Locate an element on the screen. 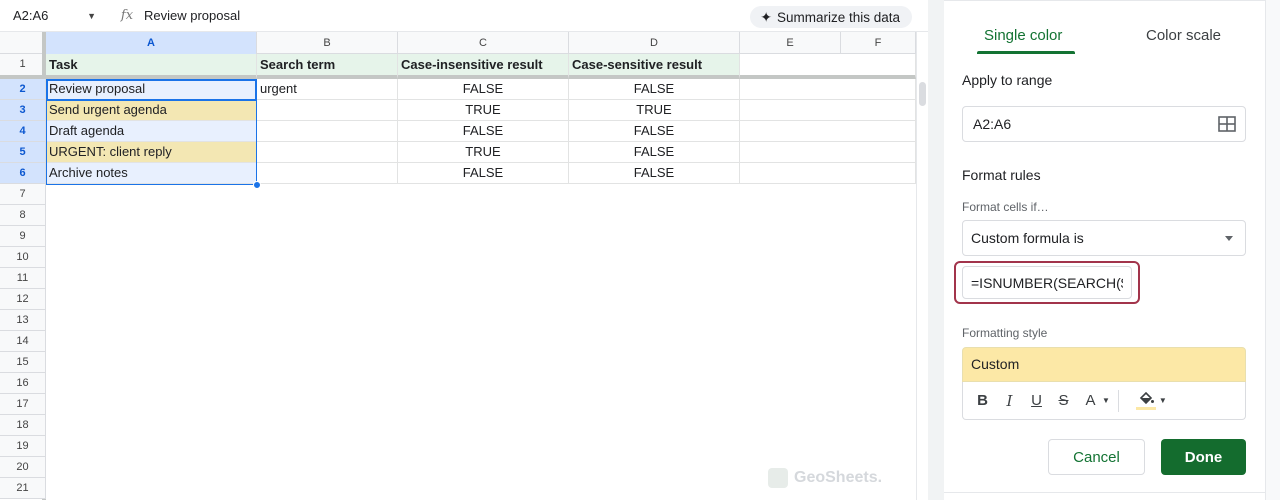 The width and height of the screenshot is (1280, 500). row-header-5: 5 is located at coordinates (23, 152).